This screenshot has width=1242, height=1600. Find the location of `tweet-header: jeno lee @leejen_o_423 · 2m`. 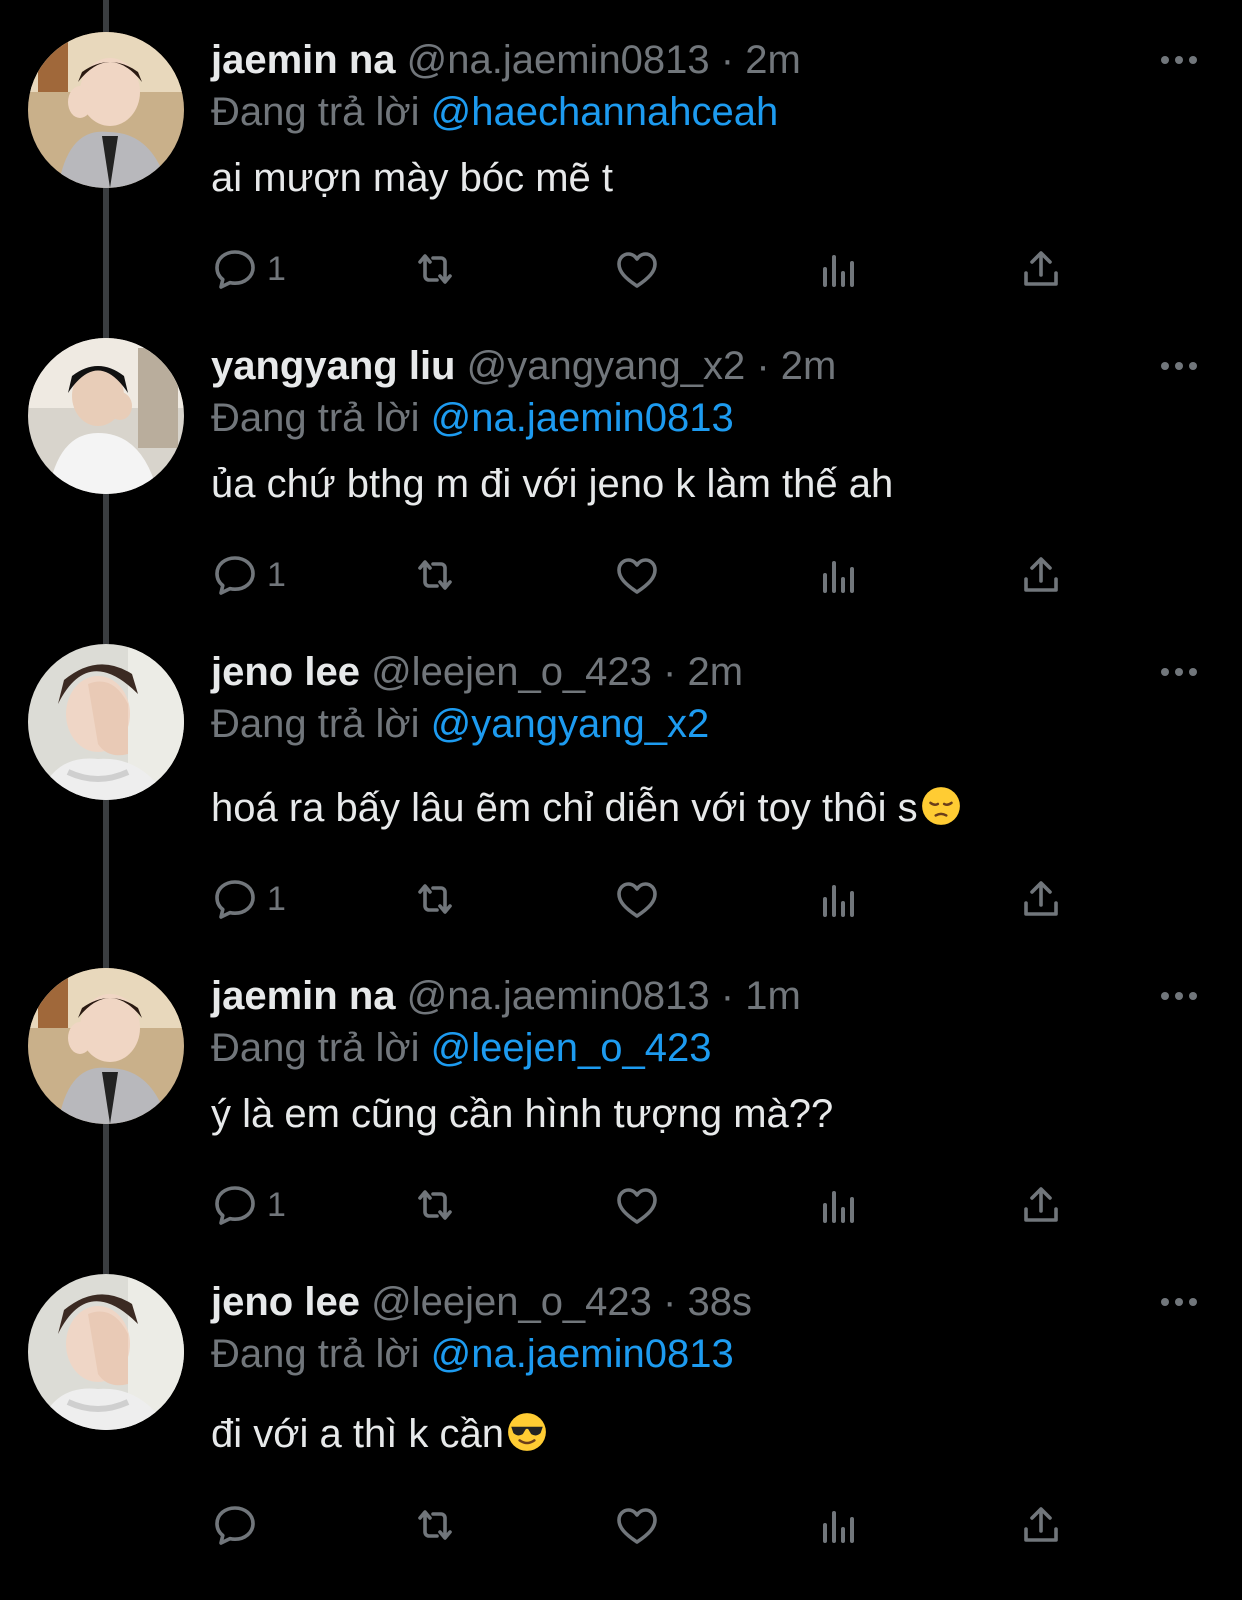

tweet-header: jeno lee @leejen_o_423 · 2m is located at coordinates (477, 672).